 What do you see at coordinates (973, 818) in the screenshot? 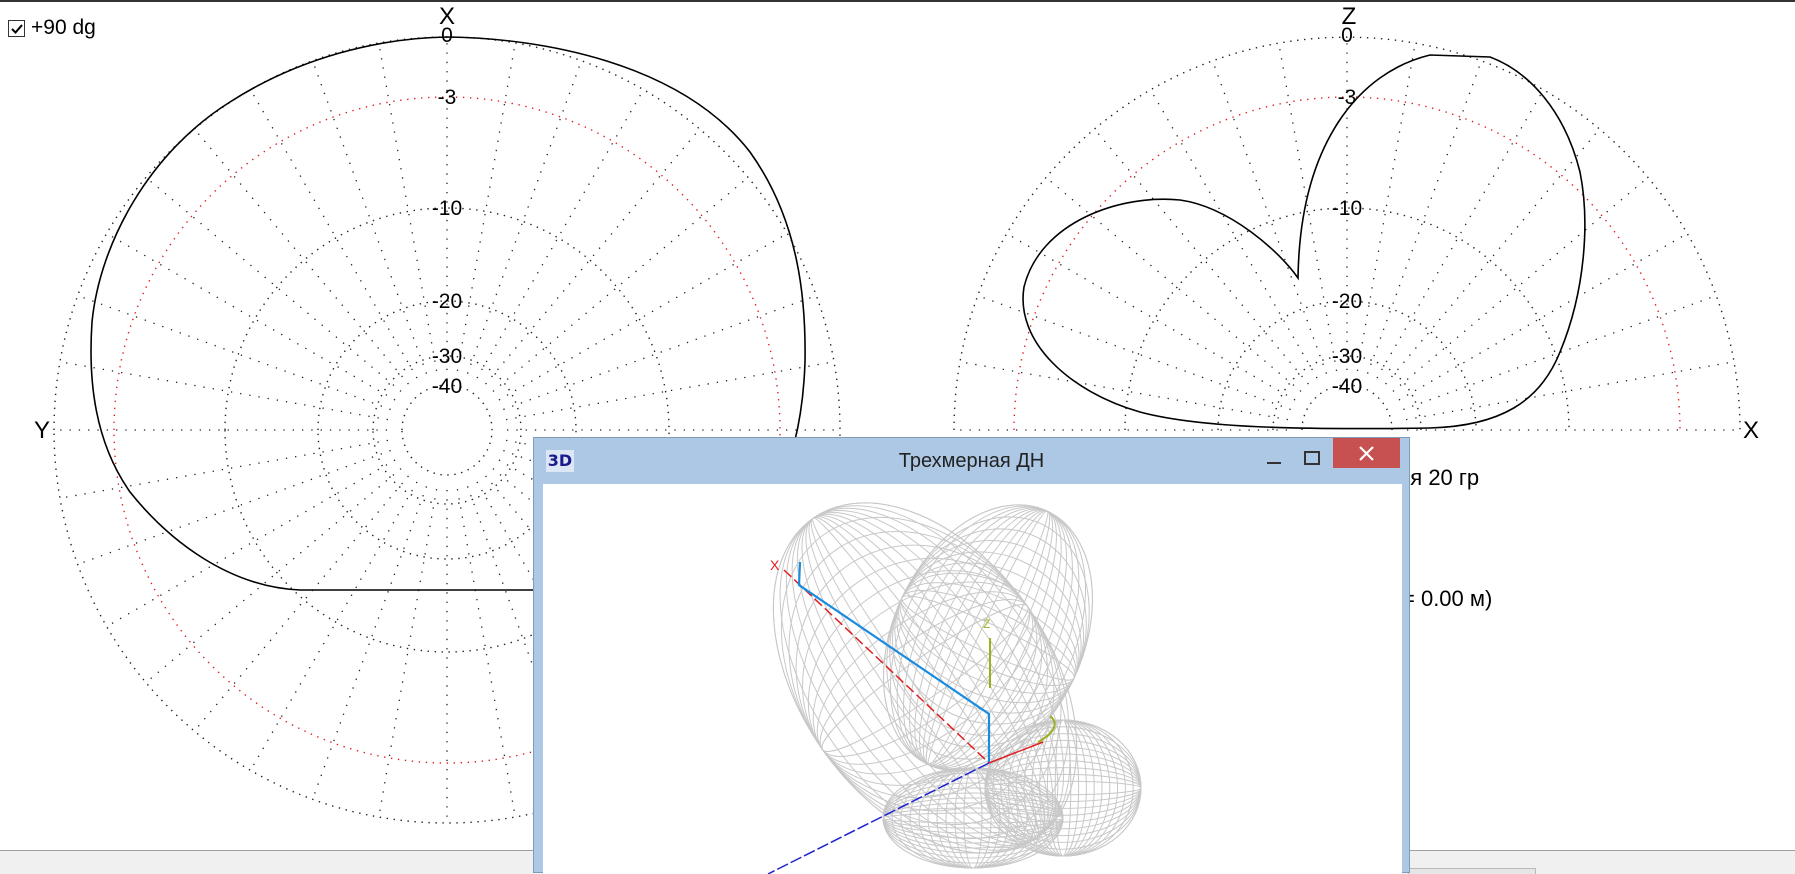
I see `mesh-lobe` at bounding box center [973, 818].